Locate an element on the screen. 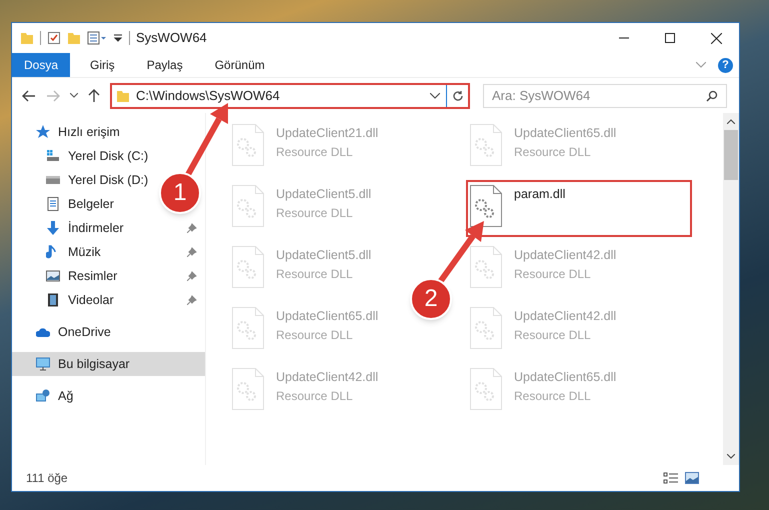 The width and height of the screenshot is (769, 510). scrollbar-thumb is located at coordinates (731, 155).